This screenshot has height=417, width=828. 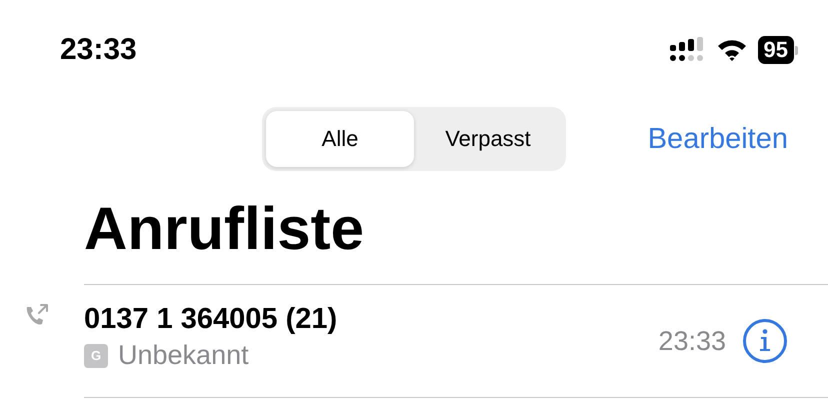 What do you see at coordinates (96, 356) in the screenshot?
I see `source-badge: G` at bounding box center [96, 356].